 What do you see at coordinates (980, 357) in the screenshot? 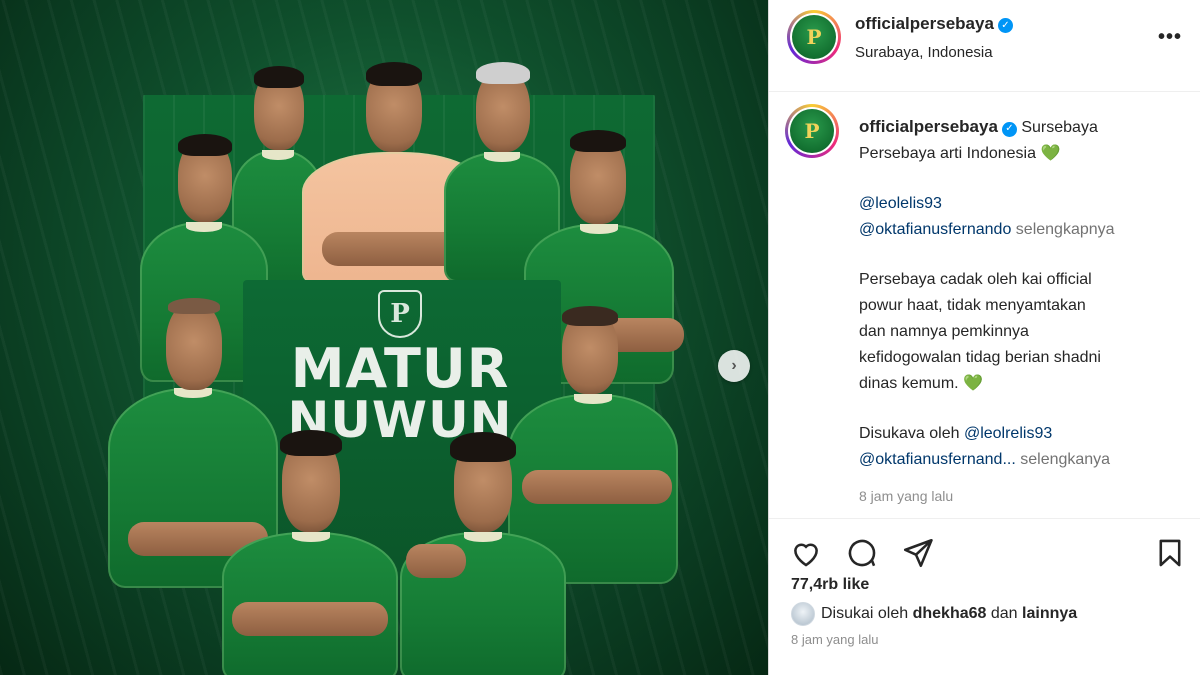
I see `caption-paragraph-line: kefidogowalan tidag berian shadni` at bounding box center [980, 357].